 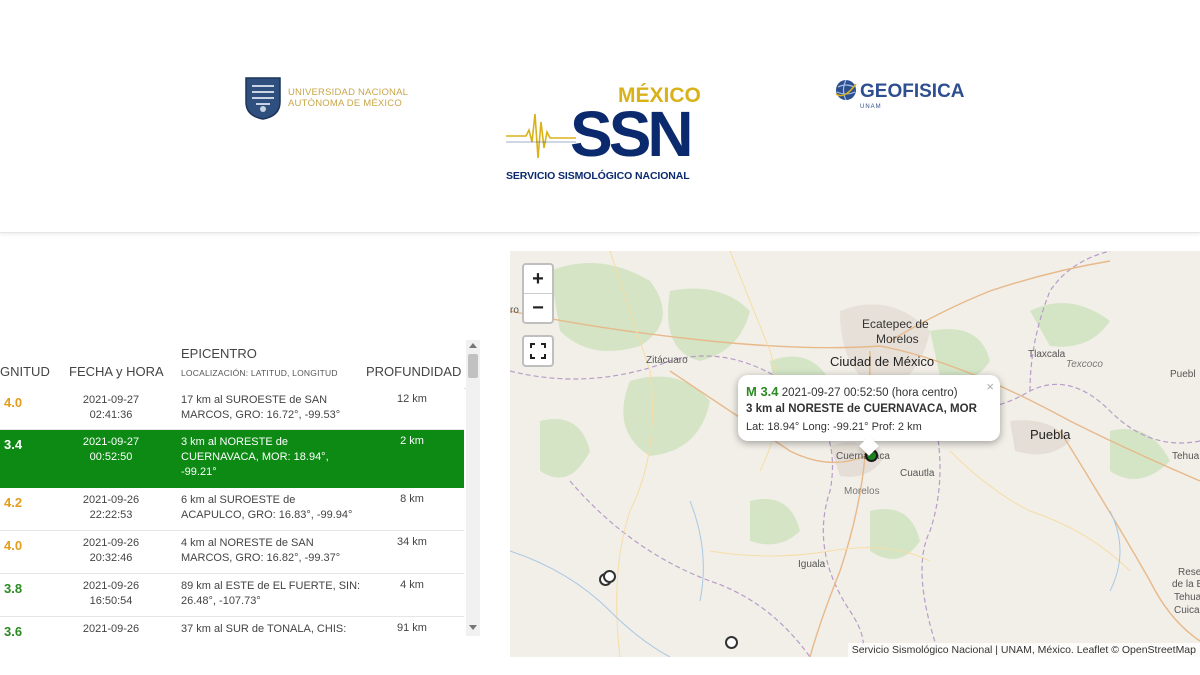 I want to click on popup-datetime: 2021-09-27 00:52:50 (hora centro), so click(x=869, y=393).